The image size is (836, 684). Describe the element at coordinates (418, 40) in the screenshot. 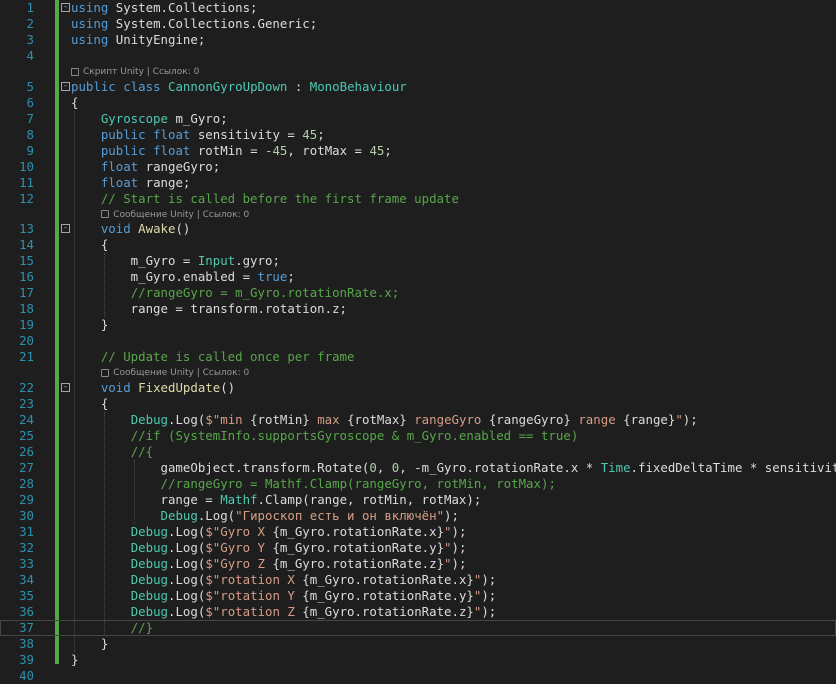

I see `code-line: 3 using UnityEngine;` at that location.